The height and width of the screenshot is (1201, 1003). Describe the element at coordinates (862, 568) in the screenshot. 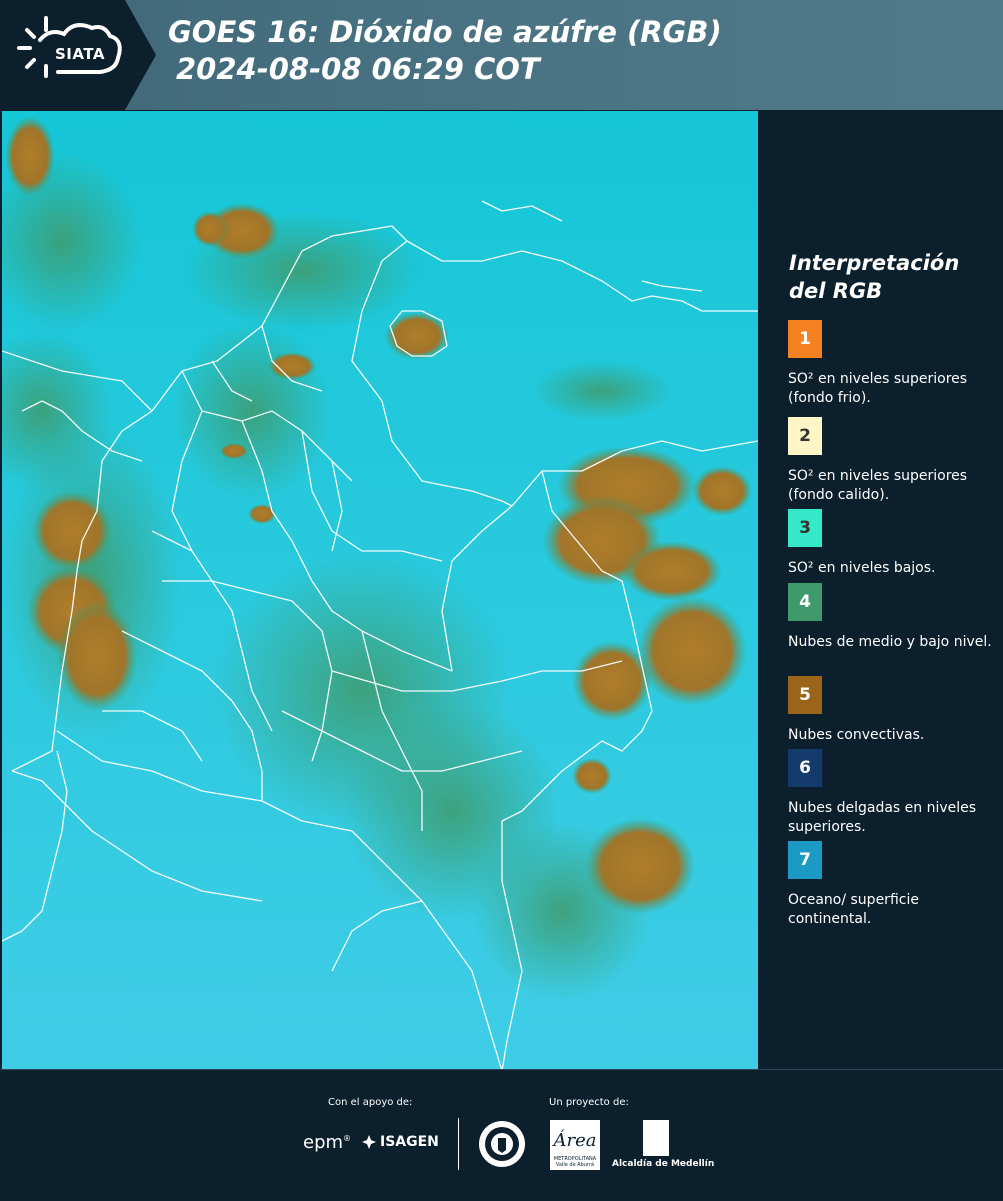

I see `legend-label-3: SO² en niveles bajos.` at that location.